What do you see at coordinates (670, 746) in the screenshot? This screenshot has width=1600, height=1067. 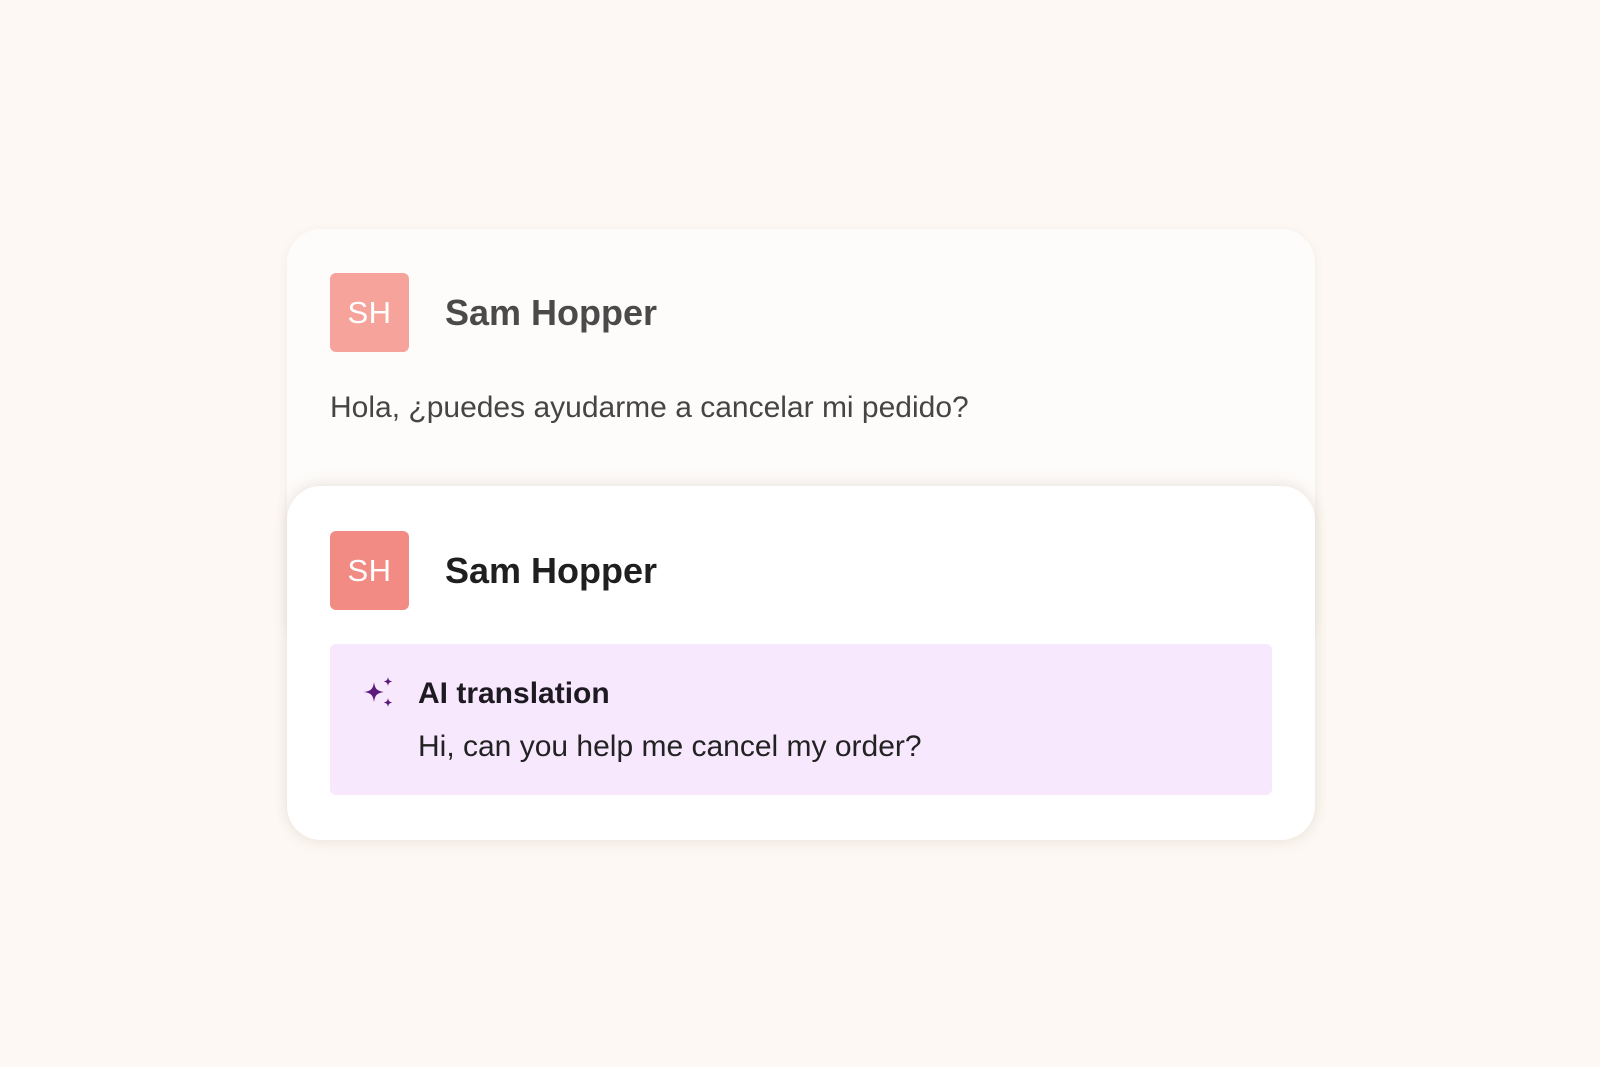 I see `translation-text: Hi, can you help me cancel my order?` at bounding box center [670, 746].